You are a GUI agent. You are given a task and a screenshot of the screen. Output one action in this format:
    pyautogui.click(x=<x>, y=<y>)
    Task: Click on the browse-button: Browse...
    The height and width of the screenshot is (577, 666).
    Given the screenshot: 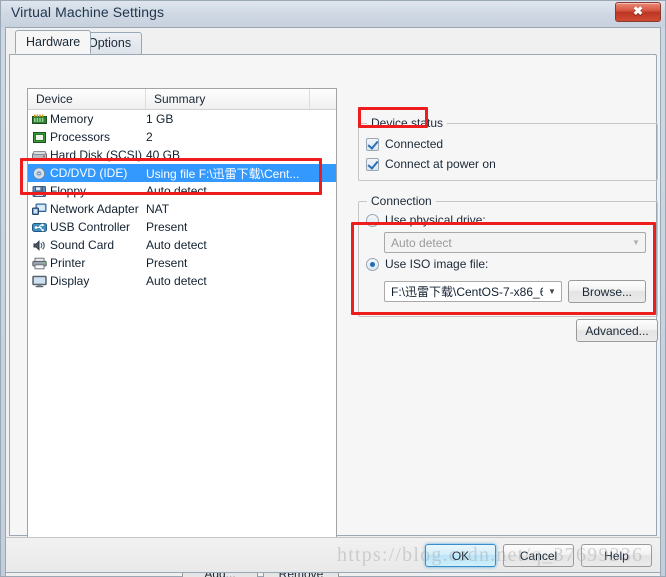 What is the action you would take?
    pyautogui.click(x=607, y=291)
    